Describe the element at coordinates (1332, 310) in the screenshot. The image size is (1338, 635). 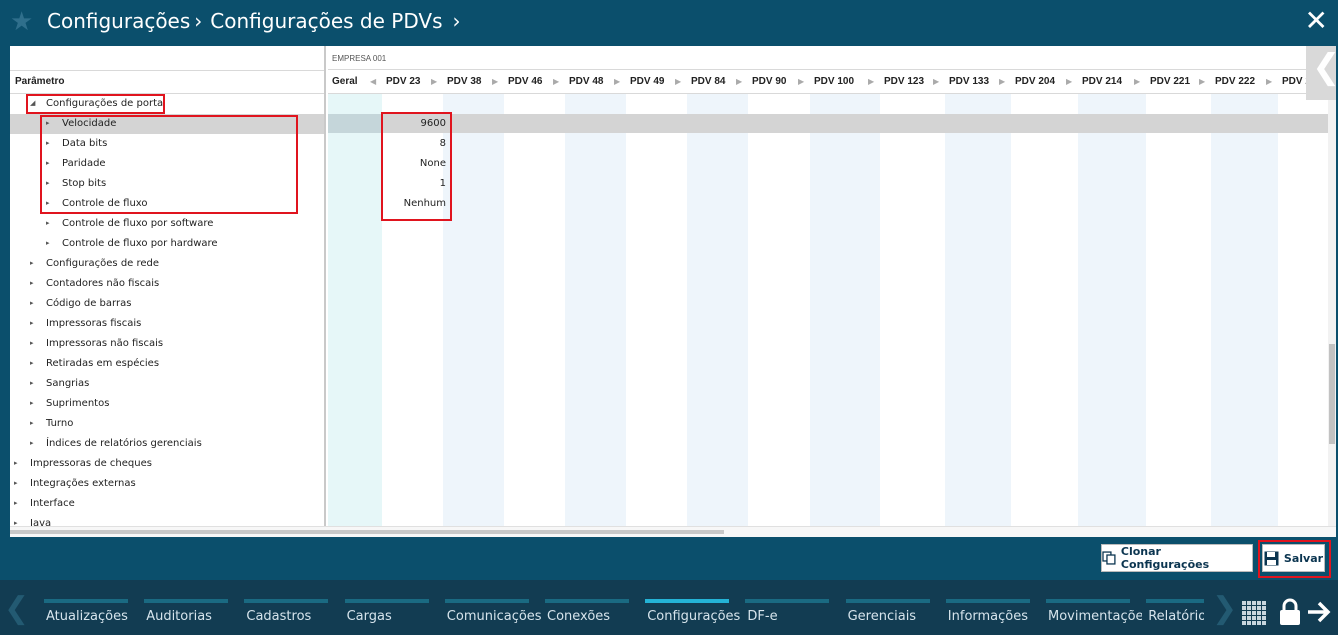
I see `vertical-scrollbar` at that location.